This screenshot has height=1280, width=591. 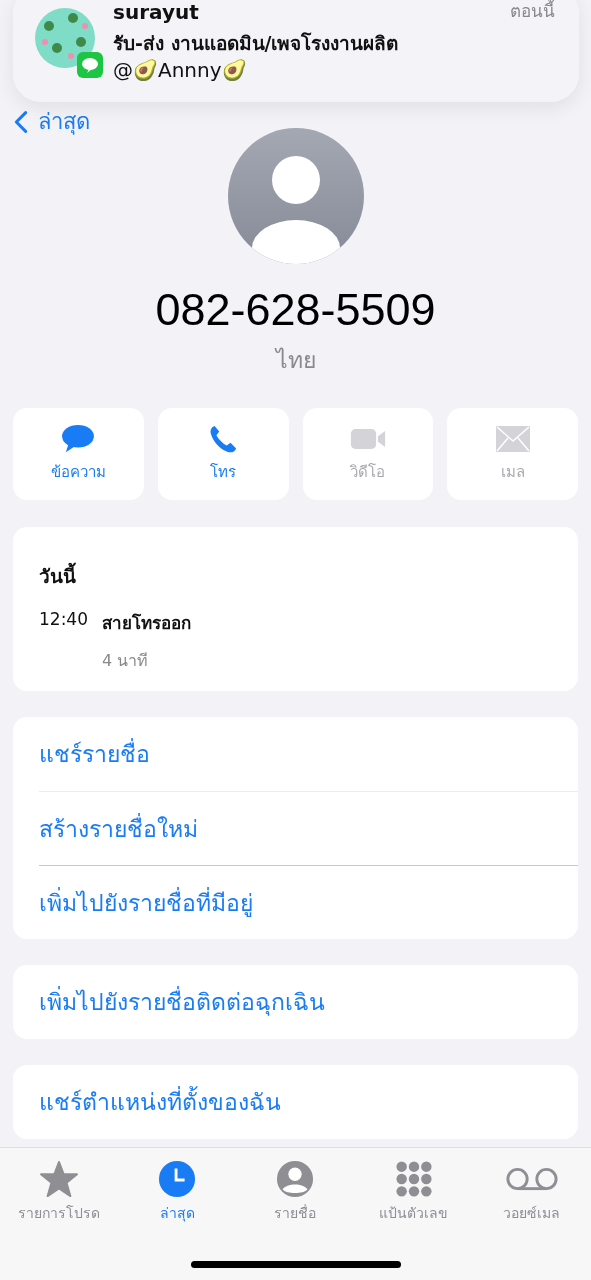 What do you see at coordinates (177, 1179) in the screenshot?
I see `clock-icon` at bounding box center [177, 1179].